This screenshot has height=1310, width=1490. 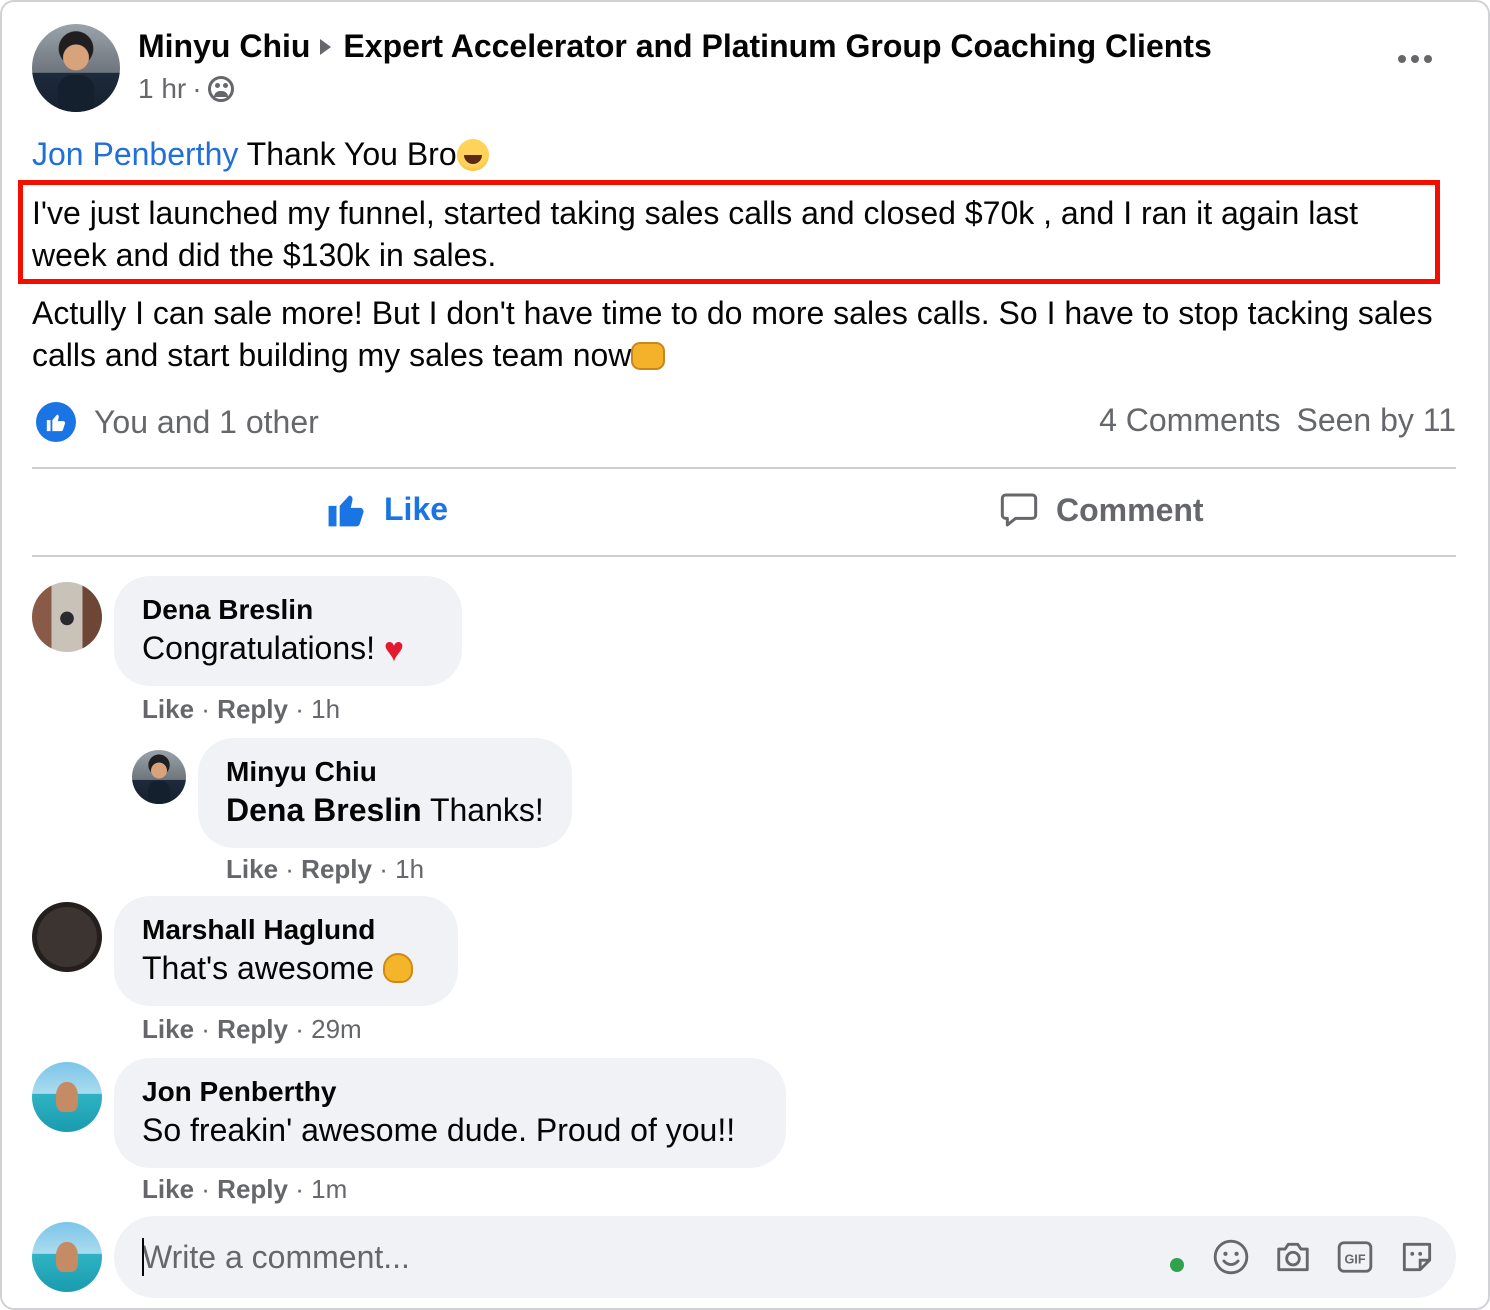 I want to click on commenter-name: Minyu Chiu, so click(x=385, y=772).